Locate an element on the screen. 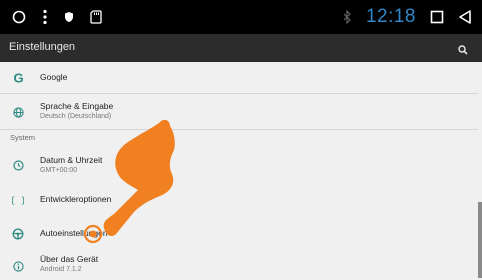 This screenshot has height=280, width=482. scrollbar is located at coordinates (480, 240).